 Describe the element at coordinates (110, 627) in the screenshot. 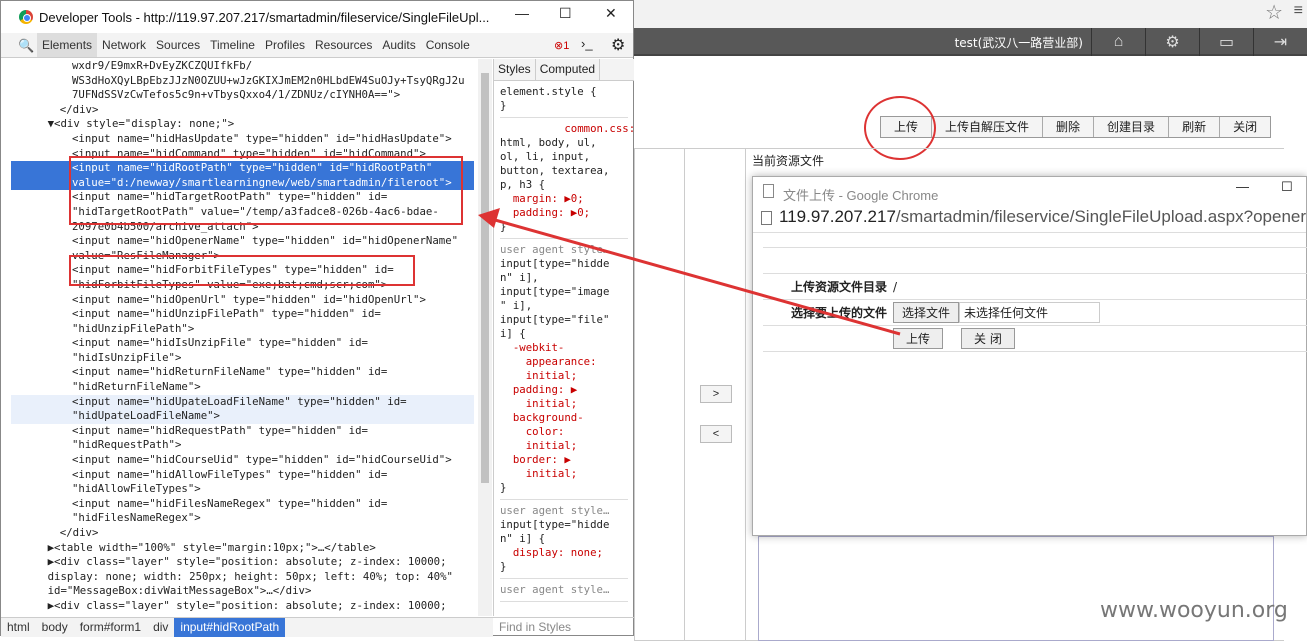

I see `breadcrumb-item: form#form1` at that location.